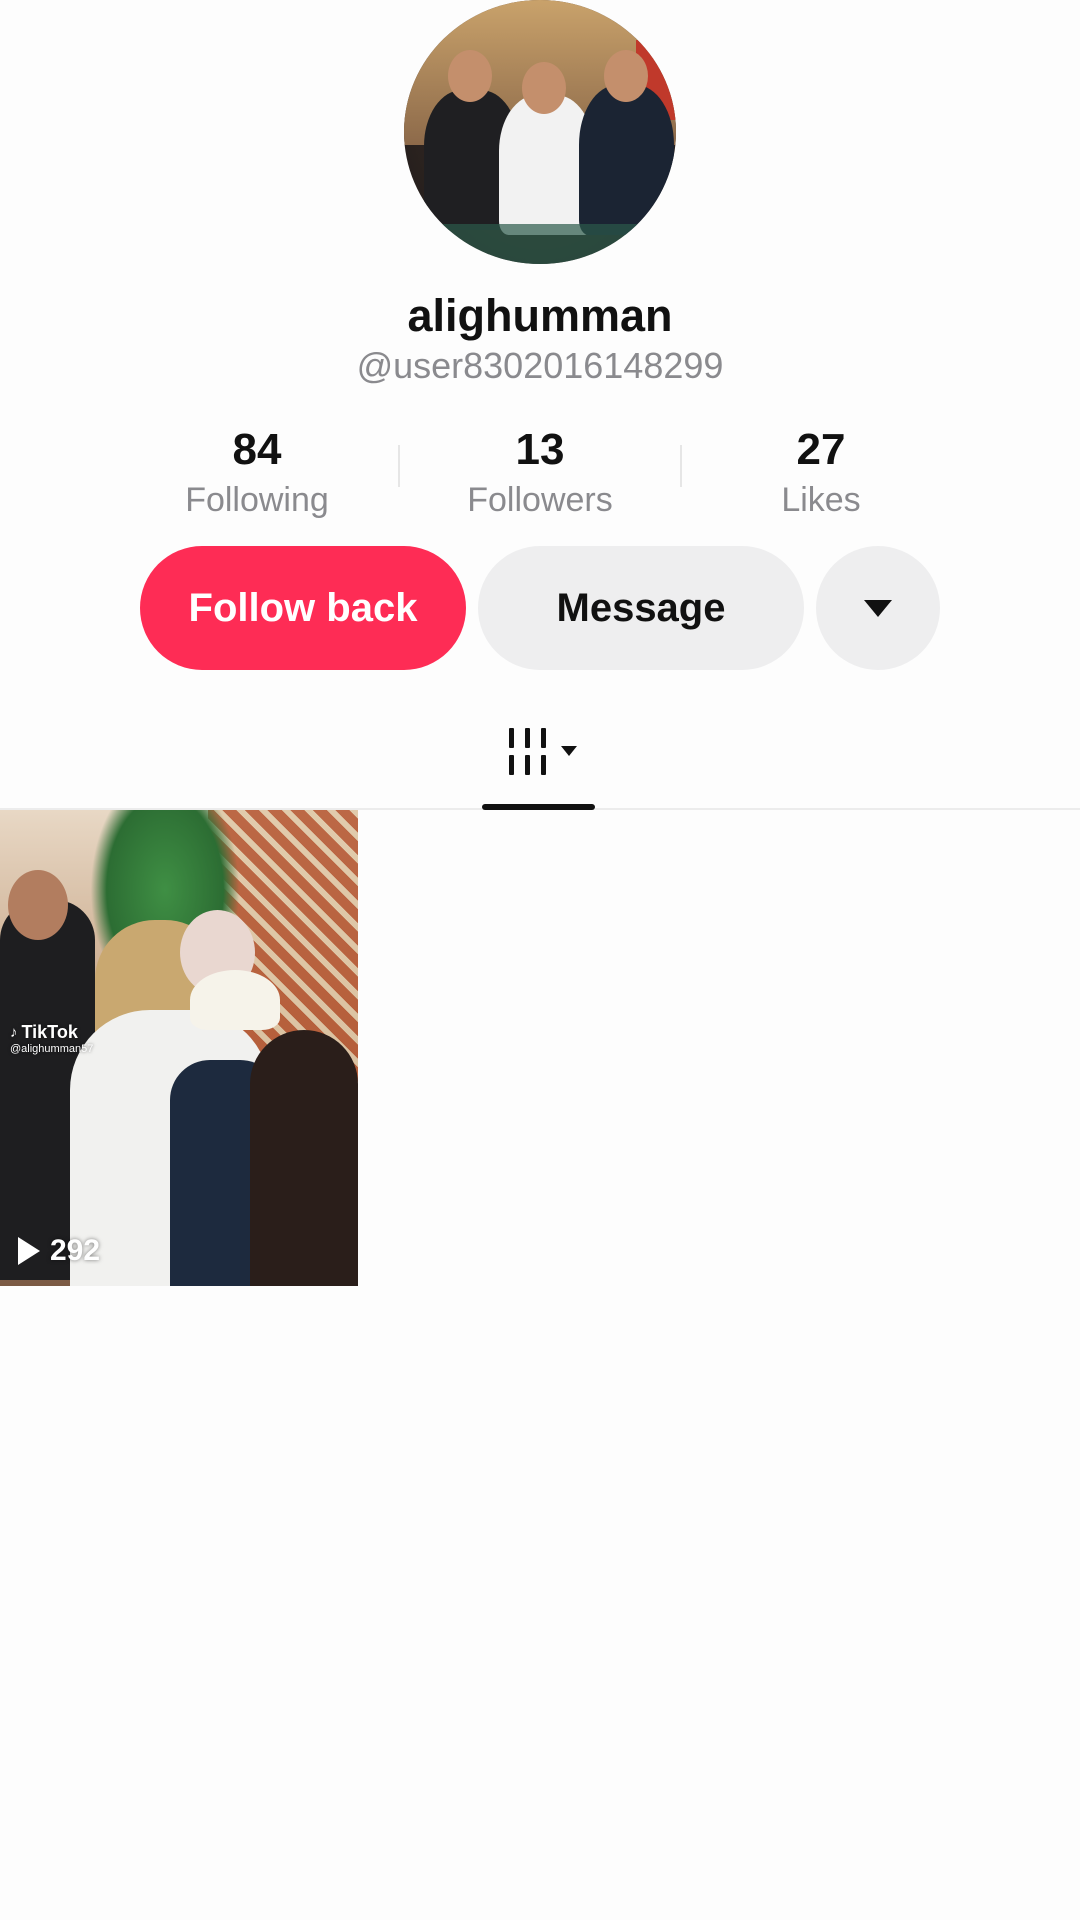 The image size is (1080, 1920). What do you see at coordinates (821, 500) in the screenshot?
I see `stat-likes-label: Likes` at bounding box center [821, 500].